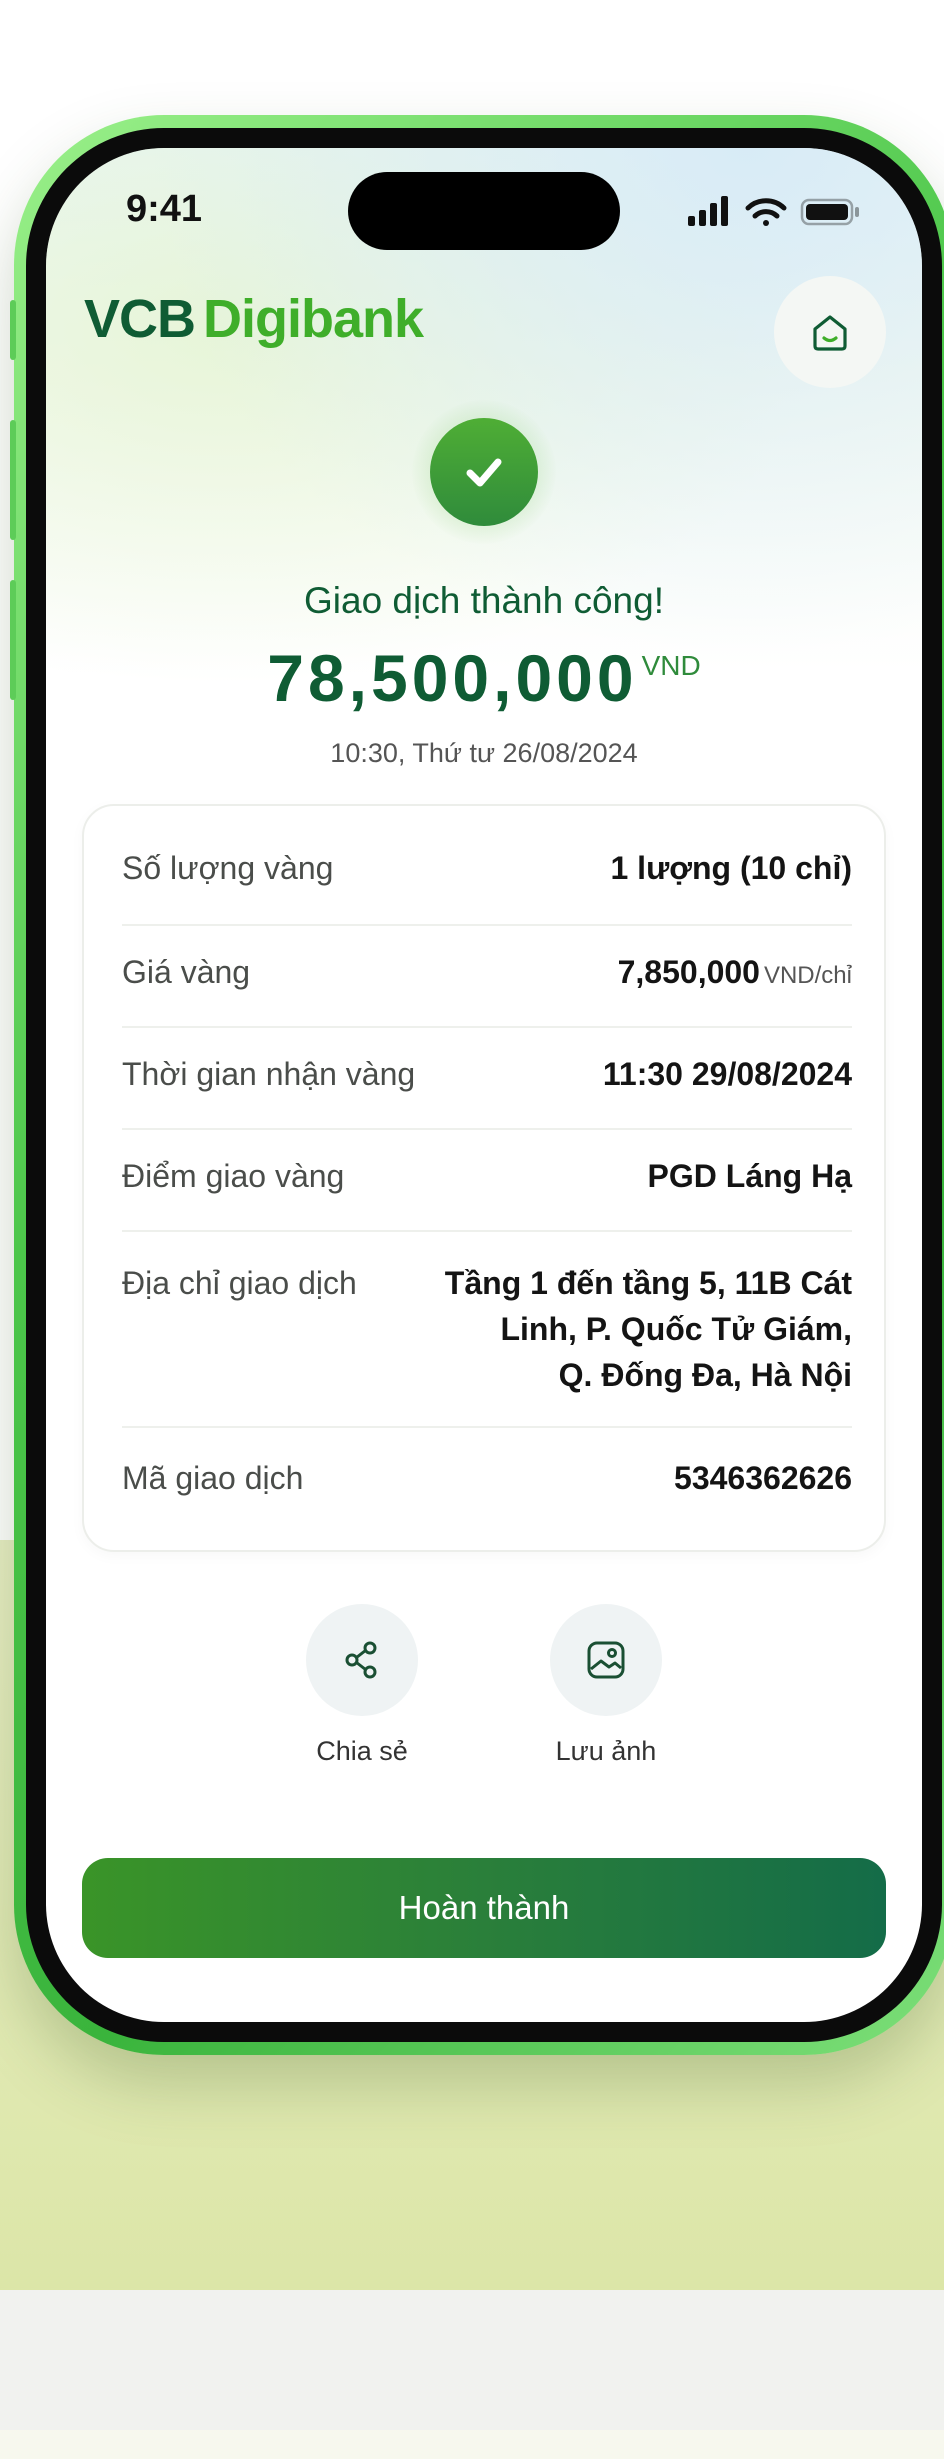 The height and width of the screenshot is (2459, 944). I want to click on detail-label: Địa chỉ giao dịch, so click(239, 1283).